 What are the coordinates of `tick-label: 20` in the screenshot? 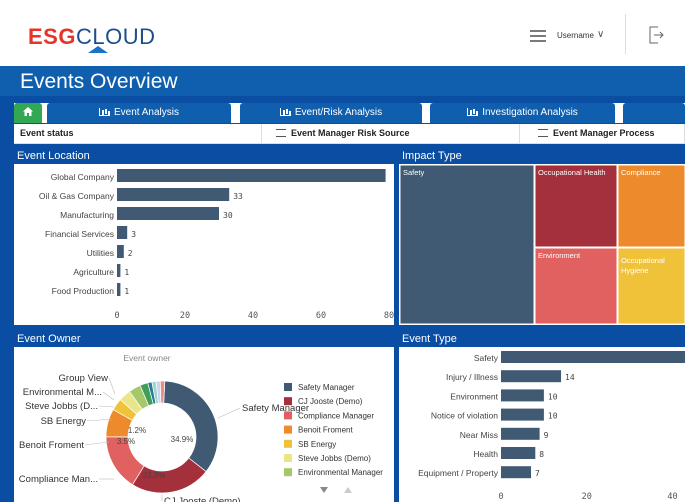 It's located at (587, 497).